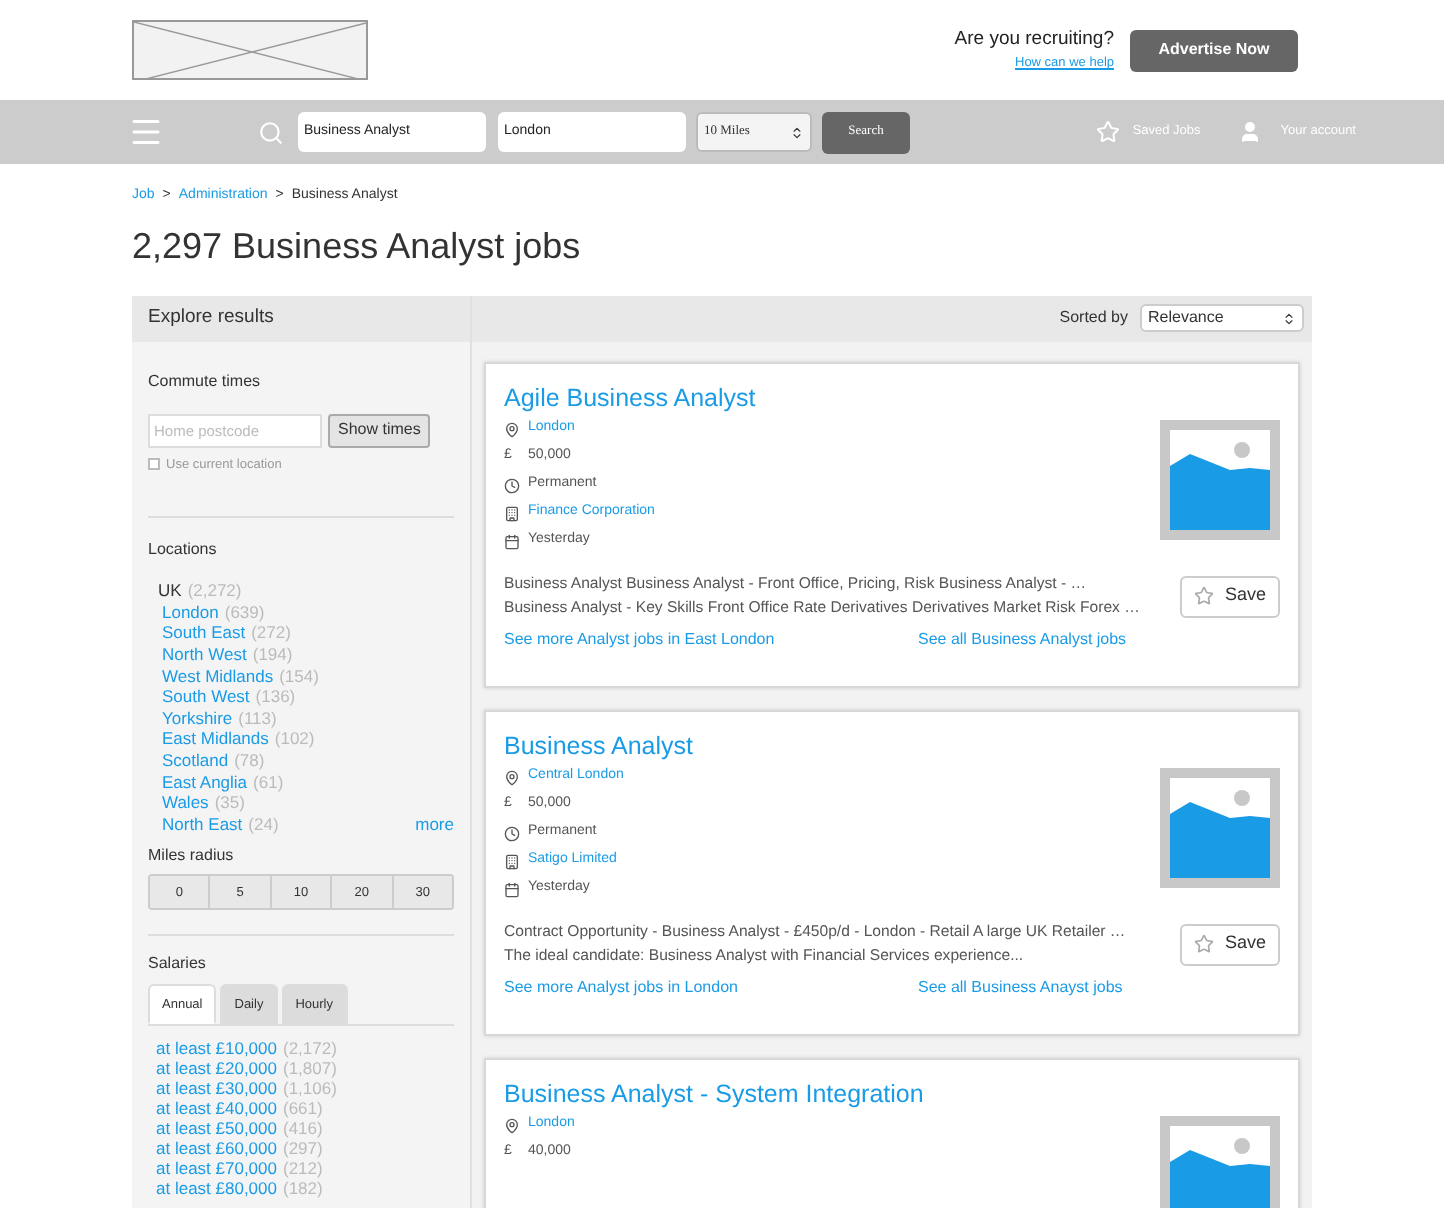 The height and width of the screenshot is (1208, 1444). What do you see at coordinates (824, 397) in the screenshot?
I see `job-title-link: Agile Business Analyst` at bounding box center [824, 397].